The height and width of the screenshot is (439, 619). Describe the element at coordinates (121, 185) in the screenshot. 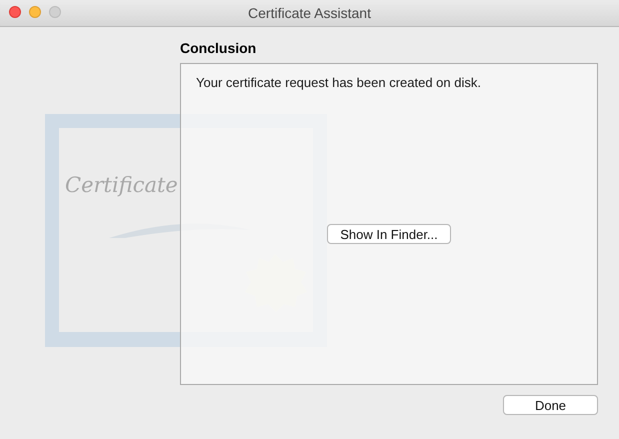

I see `certificate-label: Certificate` at that location.